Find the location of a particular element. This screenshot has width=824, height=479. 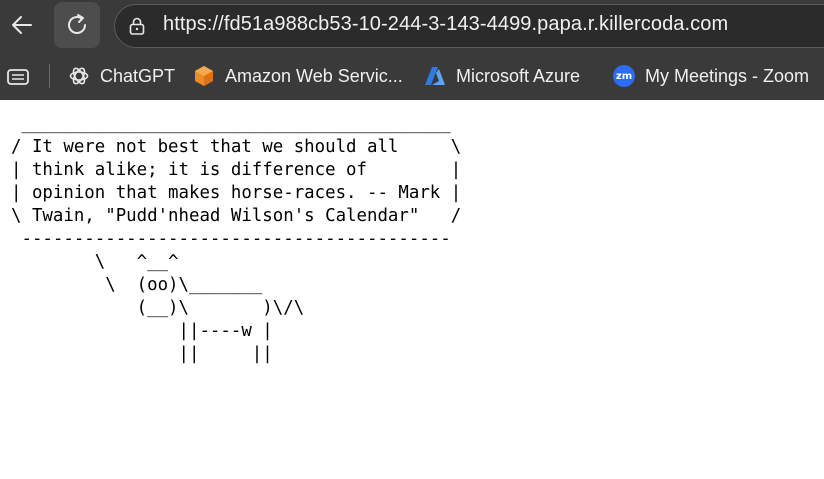

bookmark-label: My Meetings - Zoom is located at coordinates (727, 75).